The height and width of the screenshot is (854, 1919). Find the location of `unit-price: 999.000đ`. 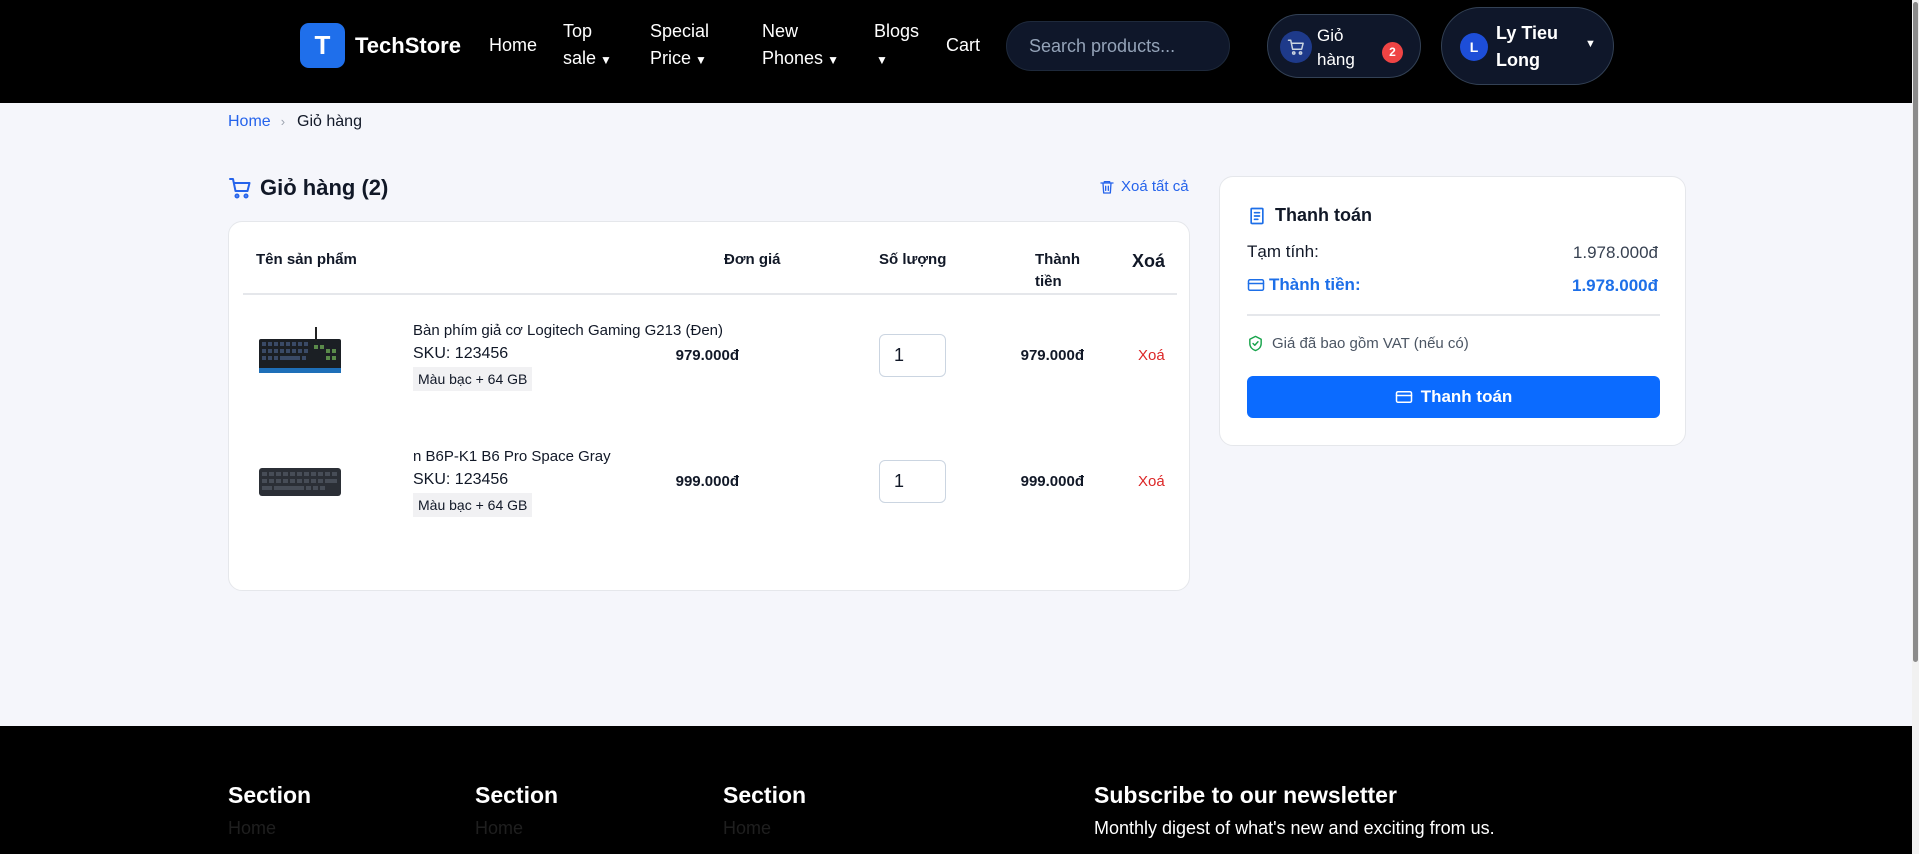

unit-price: 999.000đ is located at coordinates (707, 481).